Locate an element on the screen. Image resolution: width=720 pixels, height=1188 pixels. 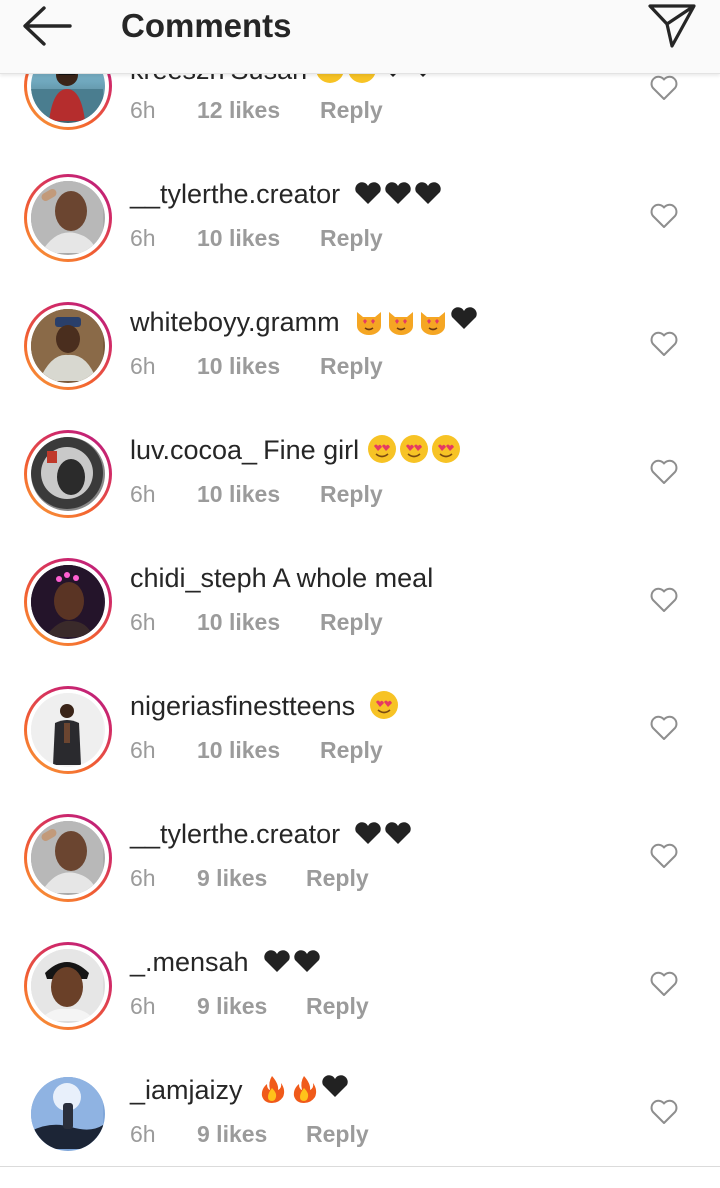
divider is located at coordinates (360, 1166).